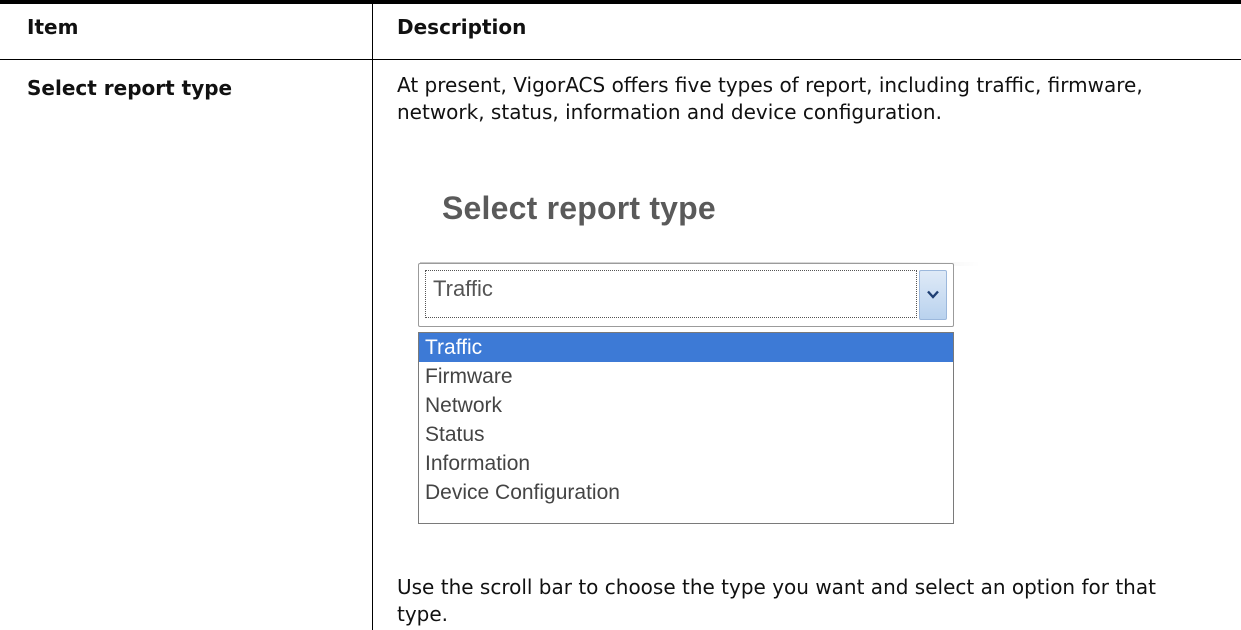  I want to click on option-firmware: Firmware, so click(686, 376).